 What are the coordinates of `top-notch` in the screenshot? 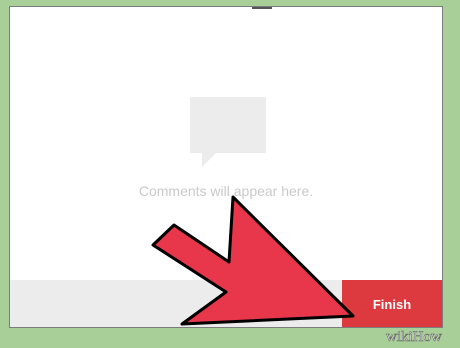 It's located at (262, 8).